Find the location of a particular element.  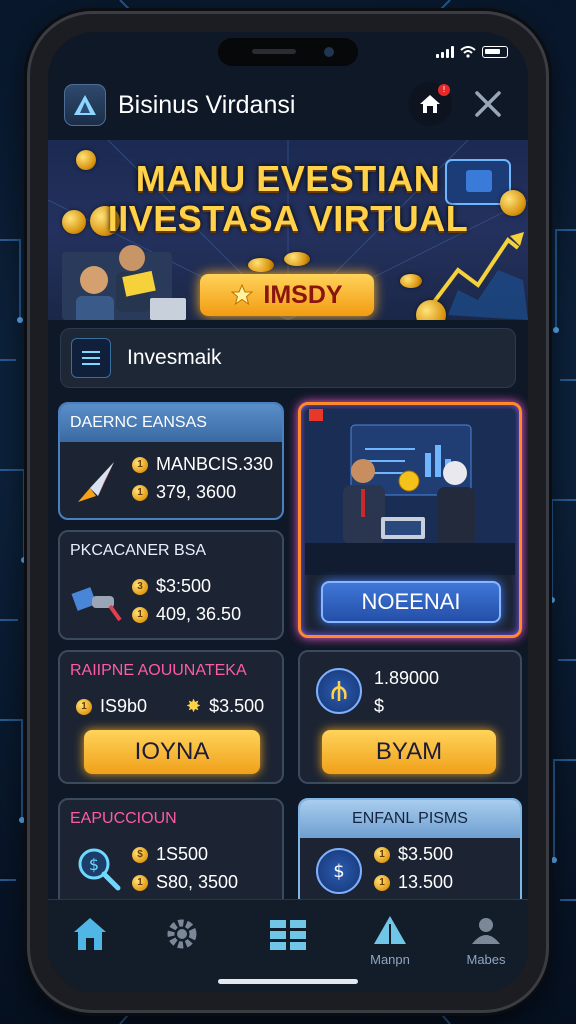

card-6-value-1: $3.500 is located at coordinates (426, 854).